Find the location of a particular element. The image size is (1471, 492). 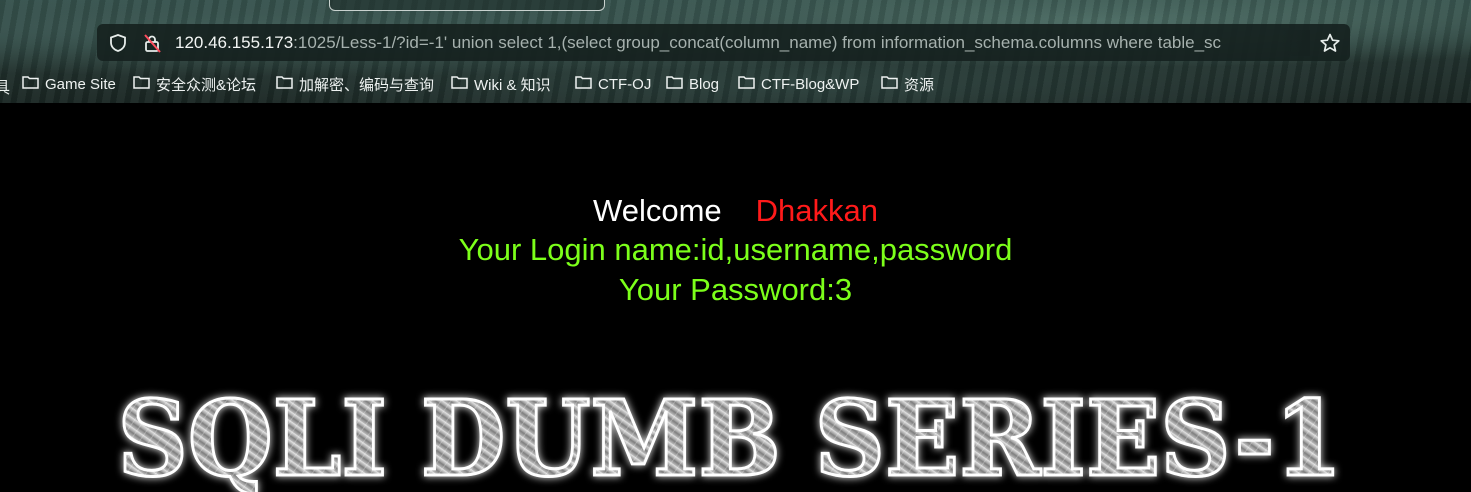

bookmark-label: 资源 is located at coordinates (919, 85).